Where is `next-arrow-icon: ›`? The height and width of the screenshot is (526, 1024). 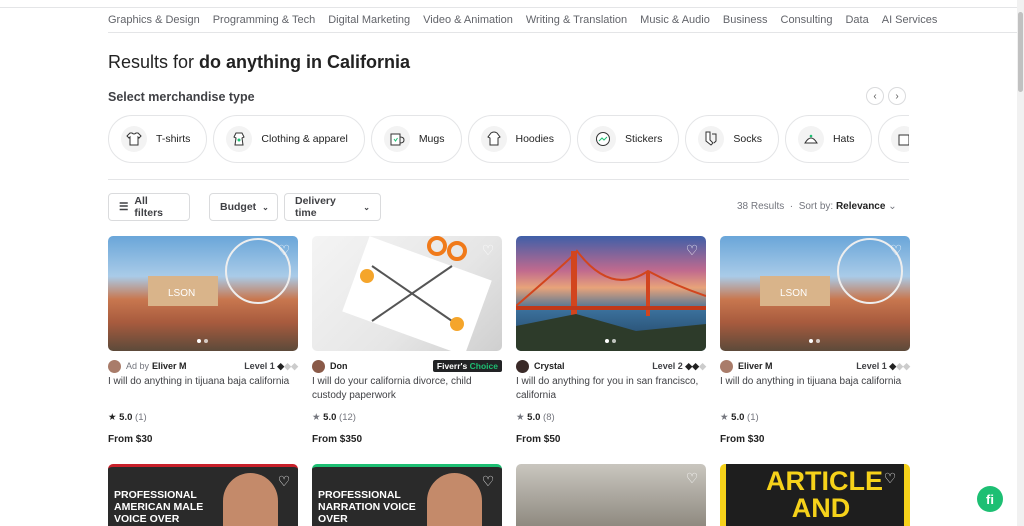 next-arrow-icon: › is located at coordinates (897, 96).